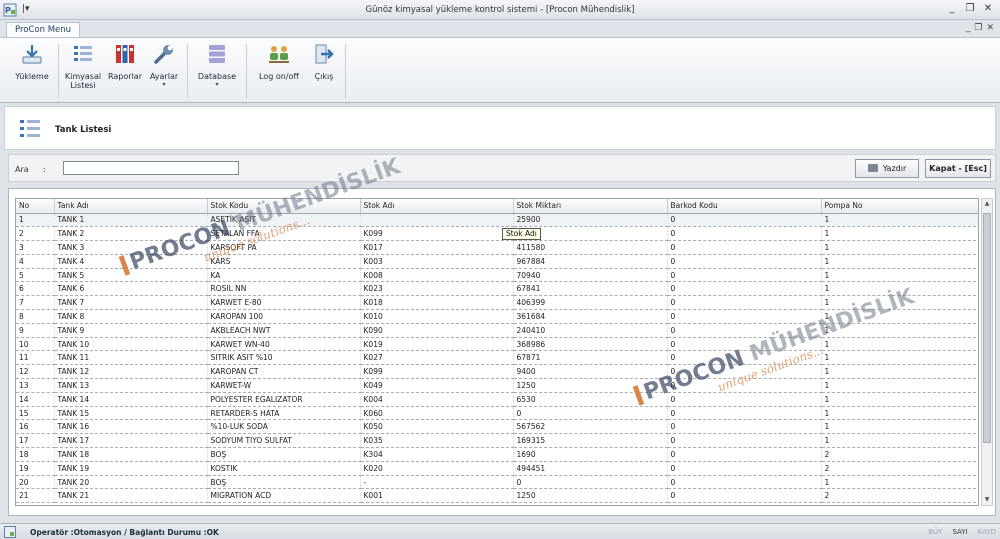 The image size is (1000, 539). I want to click on table-row: 6 TANK 6 ROSIL NN K023 67841 0 1, so click(497, 289).